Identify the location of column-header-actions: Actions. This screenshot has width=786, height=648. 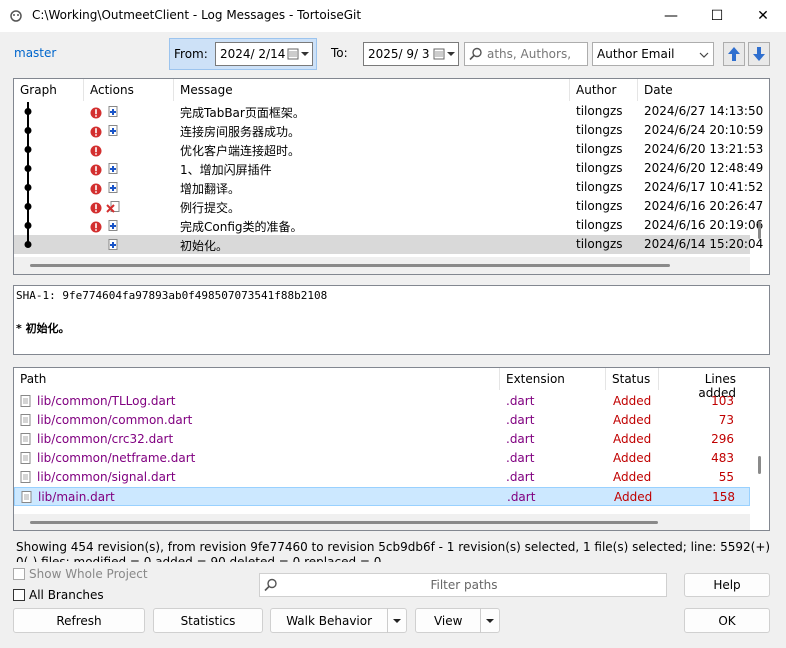
(129, 90).